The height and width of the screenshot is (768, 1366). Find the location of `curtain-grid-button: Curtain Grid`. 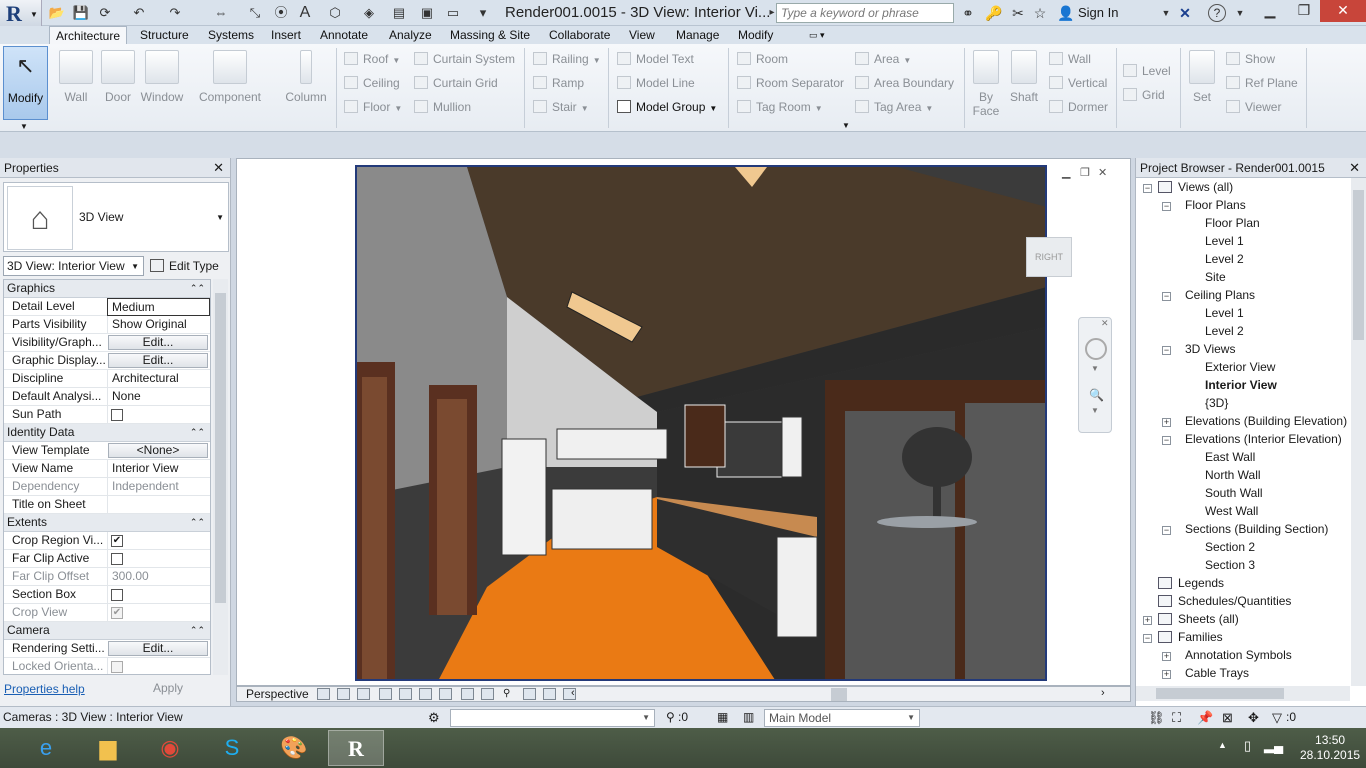

curtain-grid-button: Curtain Grid is located at coordinates (456, 83).